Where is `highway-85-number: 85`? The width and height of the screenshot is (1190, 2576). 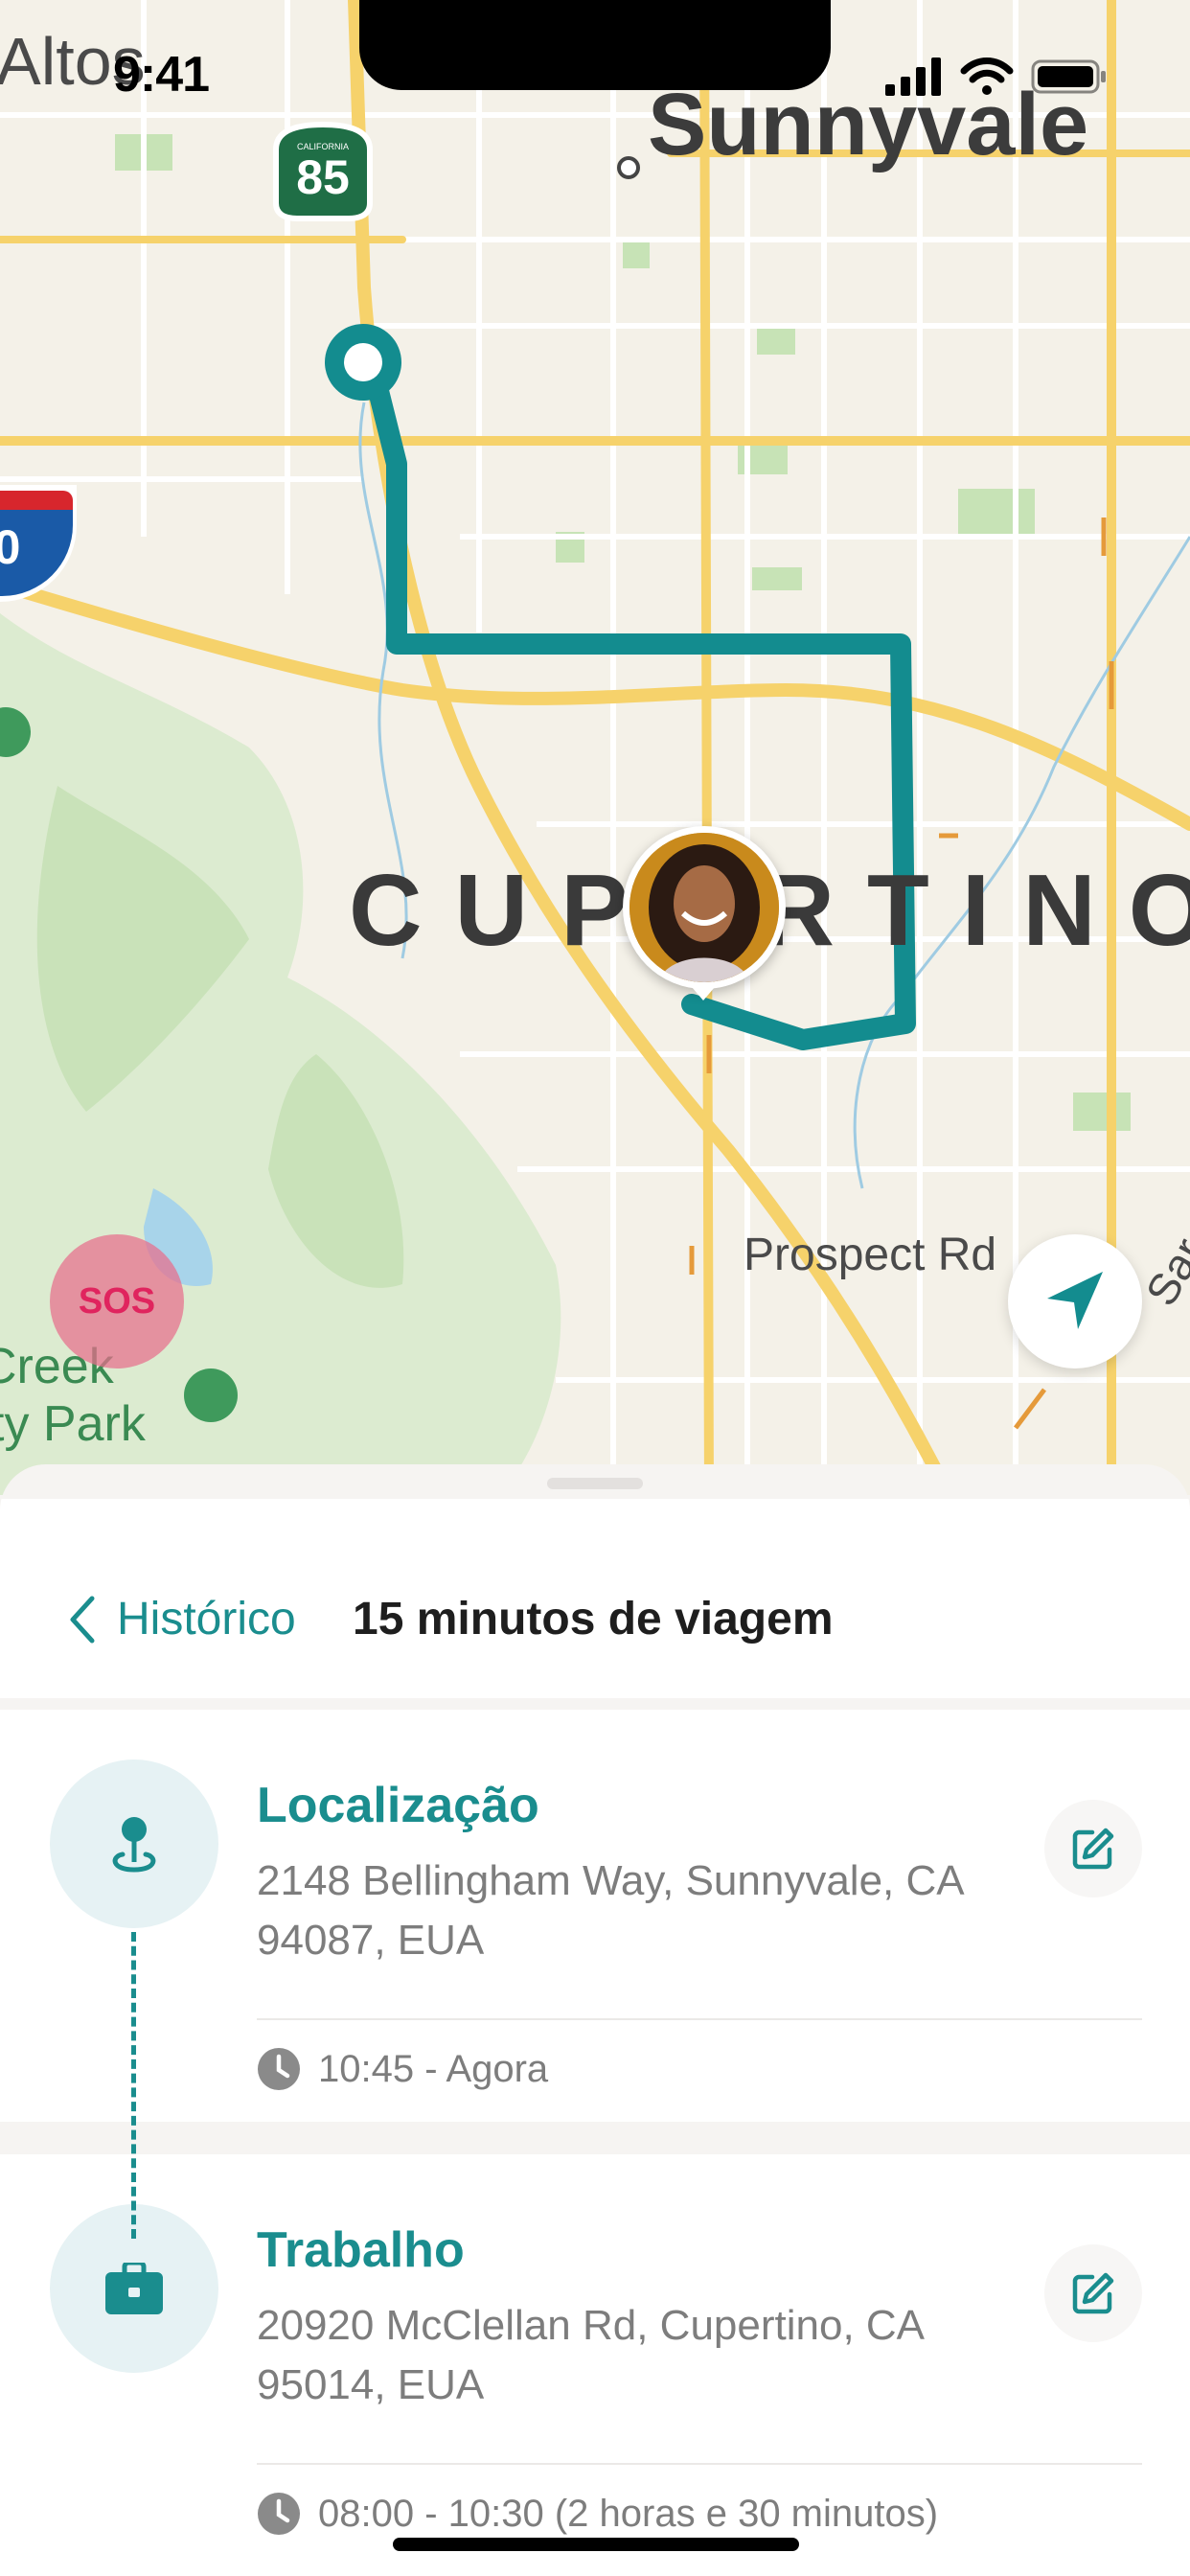
highway-85-number: 85 is located at coordinates (323, 177).